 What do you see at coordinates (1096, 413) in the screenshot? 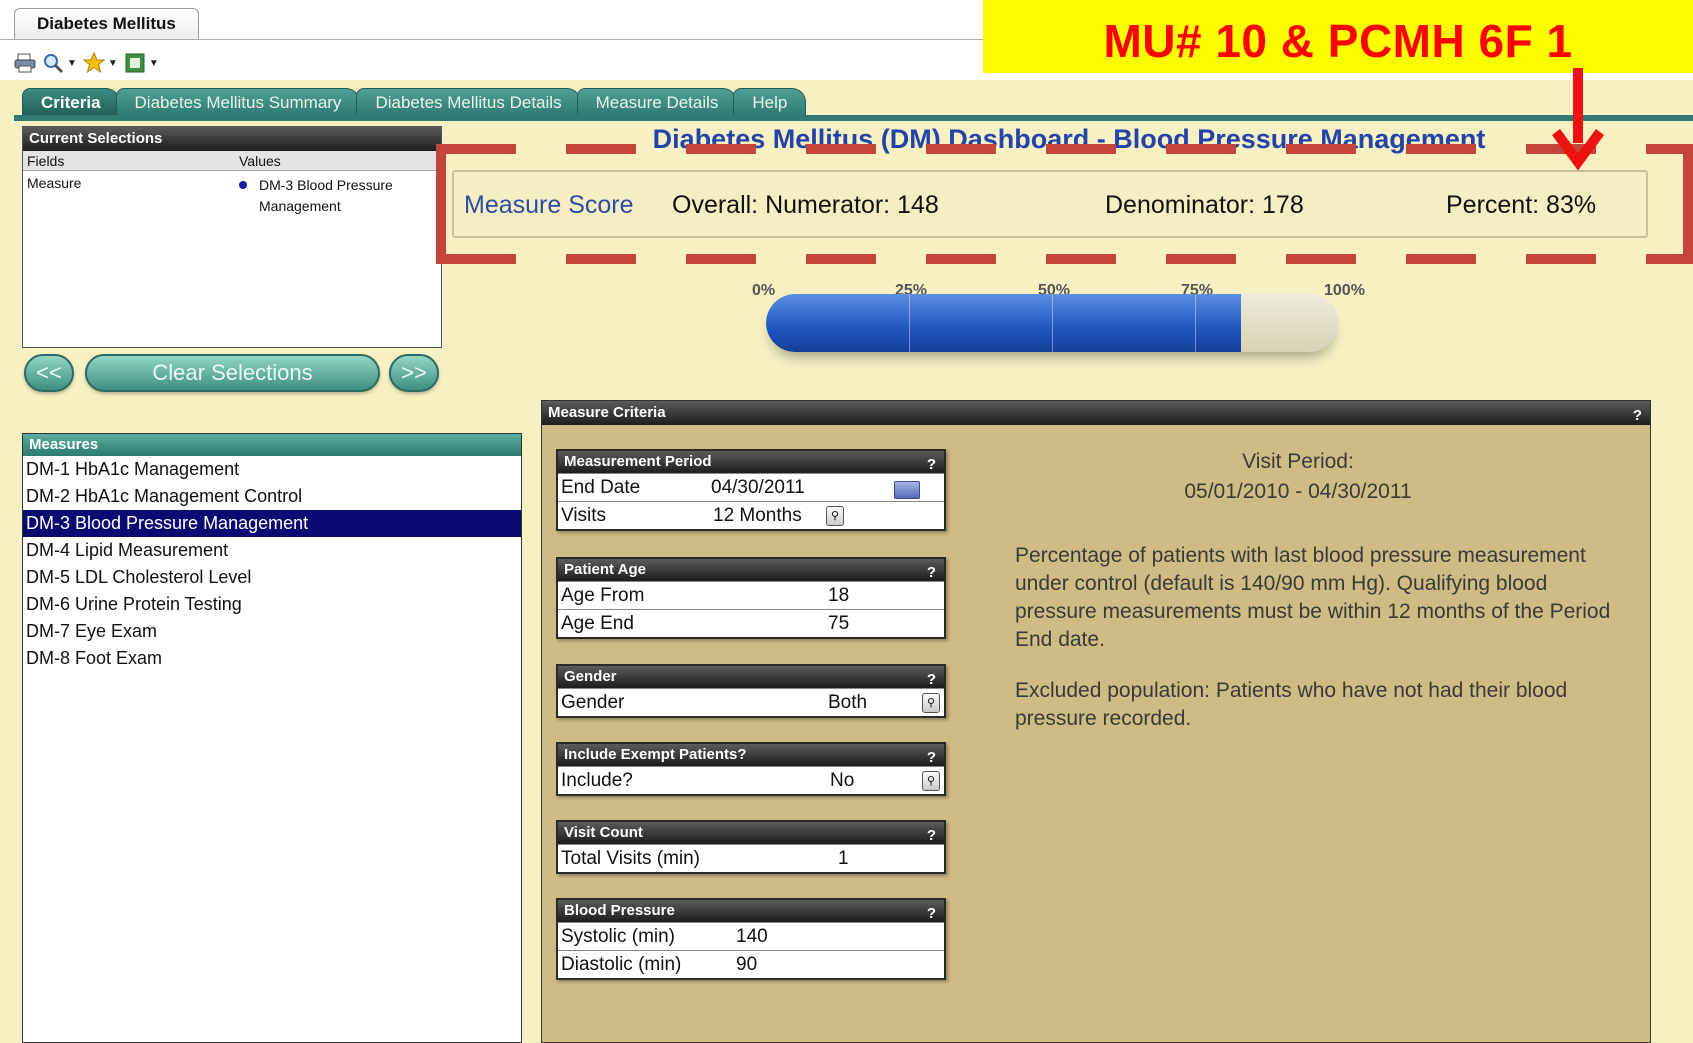
I see `measure-criteria-header: Measure Criteria ?` at bounding box center [1096, 413].